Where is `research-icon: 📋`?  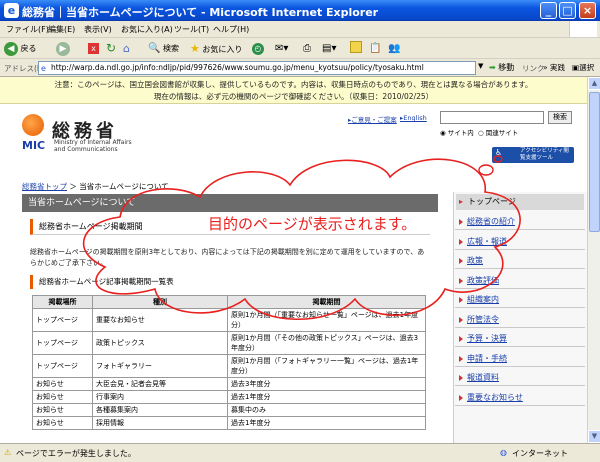
research-icon: 📋 is located at coordinates (375, 48).